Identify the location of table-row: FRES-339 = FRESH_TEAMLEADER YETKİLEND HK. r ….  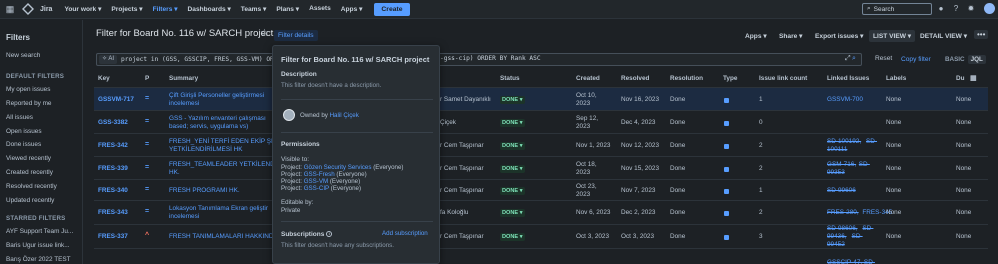
(541, 167).